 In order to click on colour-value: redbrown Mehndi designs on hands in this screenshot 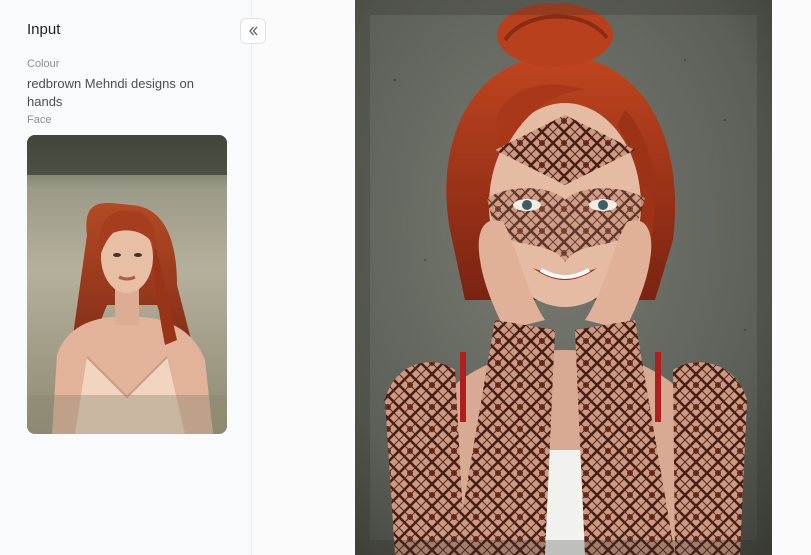, I will do `click(110, 92)`.